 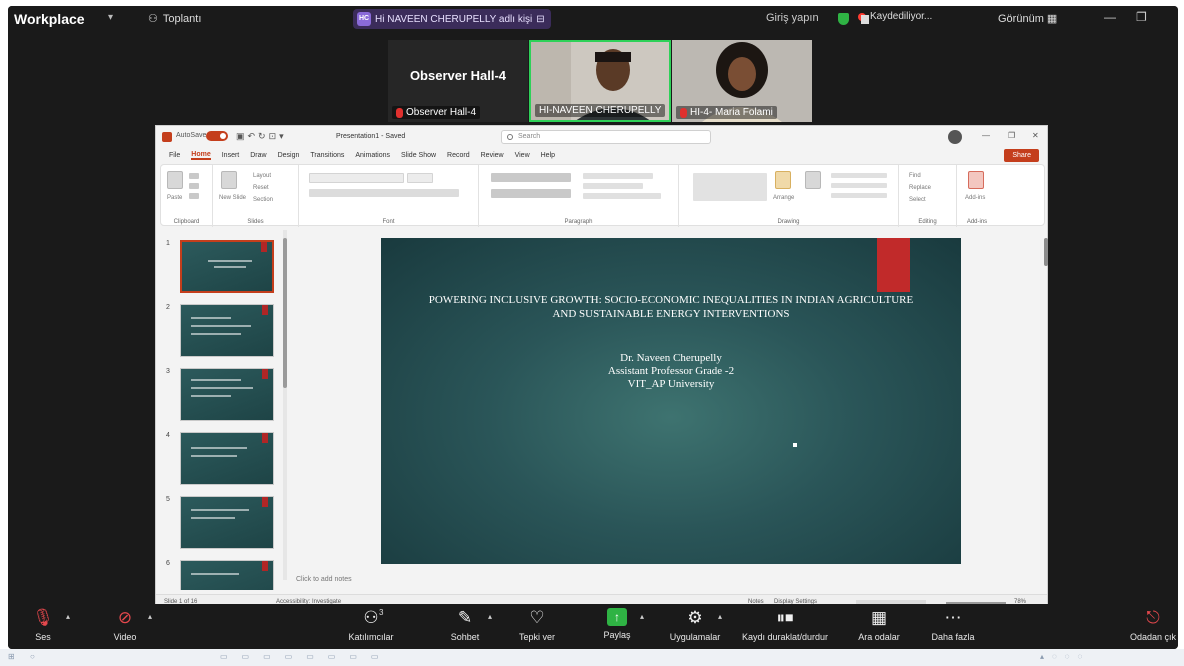 I want to click on search-placeholder: Search, so click(x=529, y=136).